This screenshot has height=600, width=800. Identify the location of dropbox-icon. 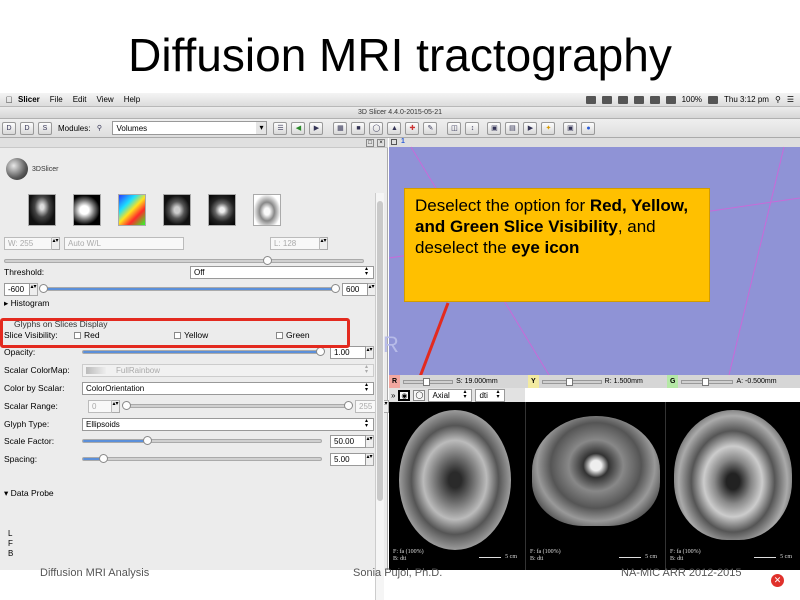
(590, 99).